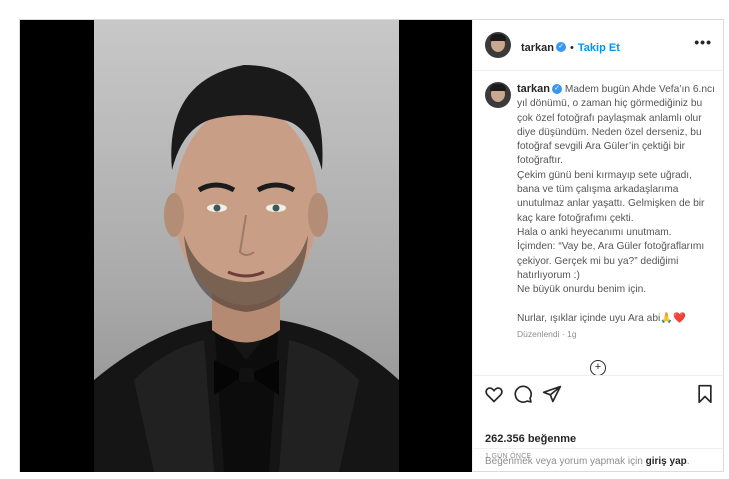 The height and width of the screenshot is (479, 729). Describe the element at coordinates (666, 461) in the screenshot. I see `login-link: giriş yap` at that location.